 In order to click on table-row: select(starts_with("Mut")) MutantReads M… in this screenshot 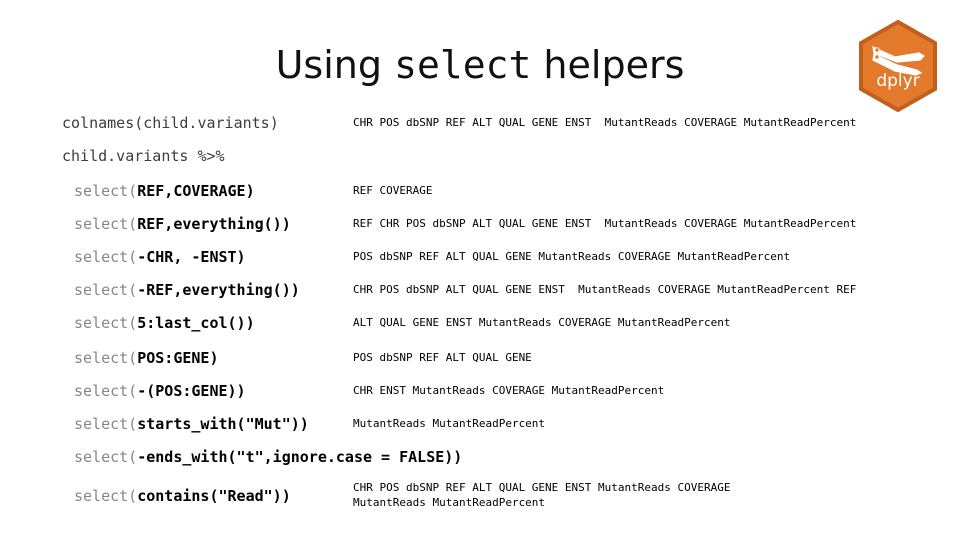, I will do `click(480, 430)`.